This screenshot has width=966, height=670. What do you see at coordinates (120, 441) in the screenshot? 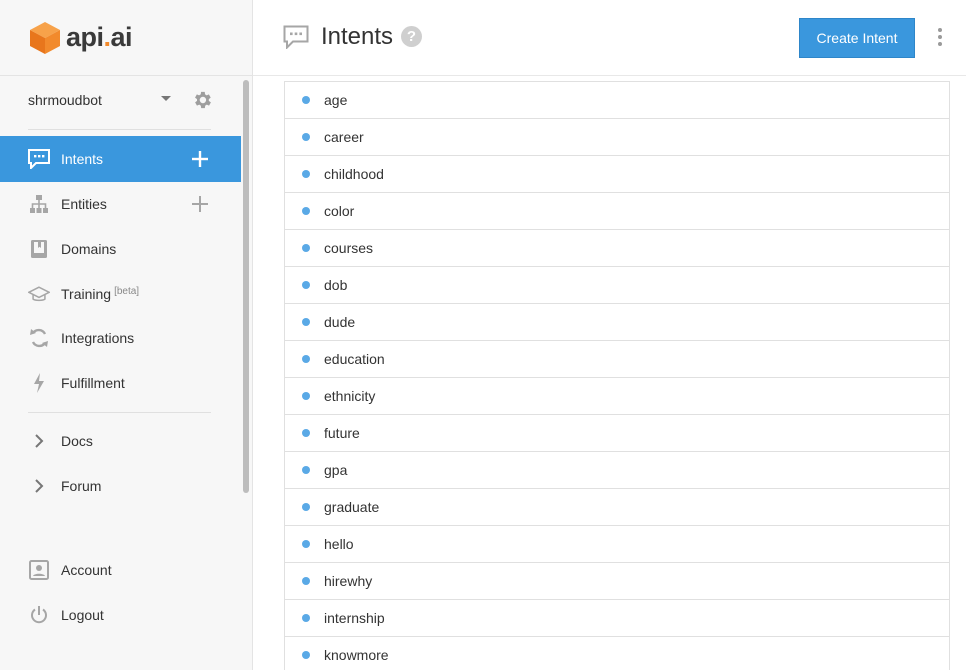
I see `sidebar-item-docs: Docs` at bounding box center [120, 441].